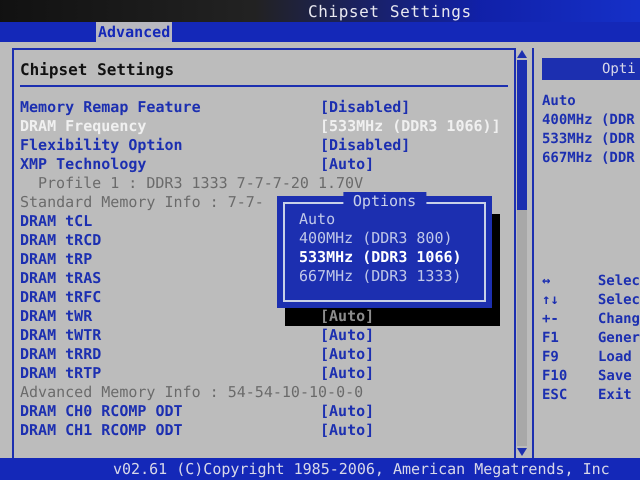 The width and height of the screenshot is (640, 480). What do you see at coordinates (361, 469) in the screenshot?
I see `copyright-text: v02.61 (C)Copyright 1985-2006, American Megatrends, Inc` at bounding box center [361, 469].